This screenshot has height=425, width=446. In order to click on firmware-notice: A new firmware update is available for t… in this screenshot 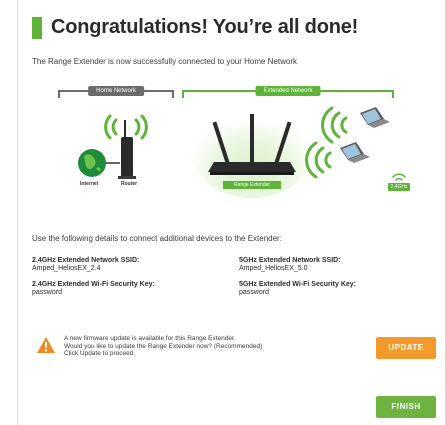, I will do `click(199, 346)`.